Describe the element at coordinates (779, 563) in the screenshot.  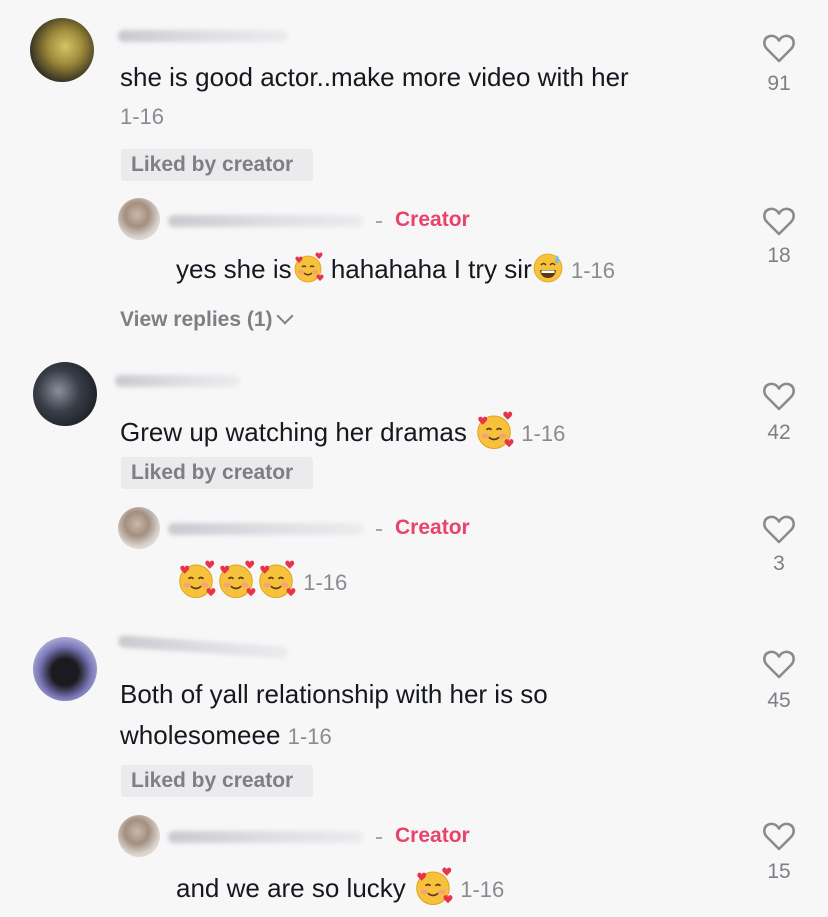
I see `like-count: 3` at that location.